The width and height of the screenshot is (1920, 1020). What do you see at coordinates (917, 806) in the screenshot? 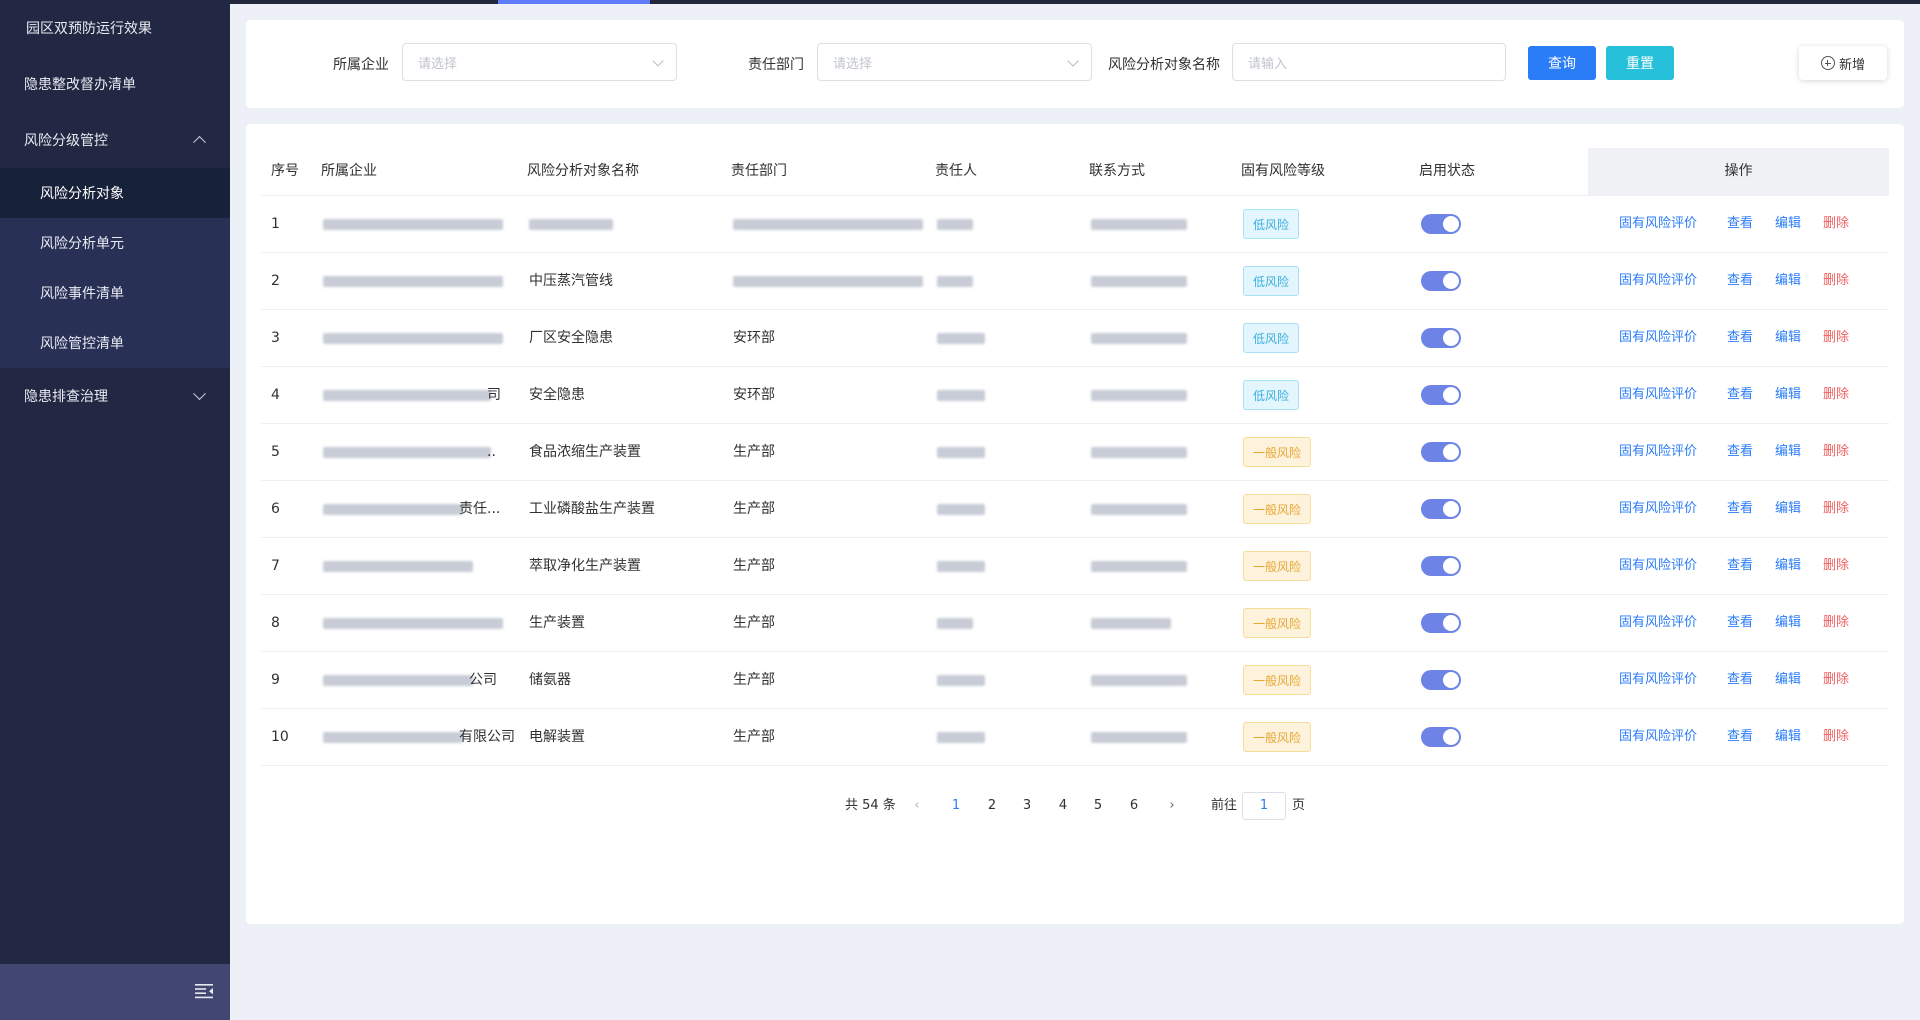
I see `prev-page-icon: ‹` at bounding box center [917, 806].